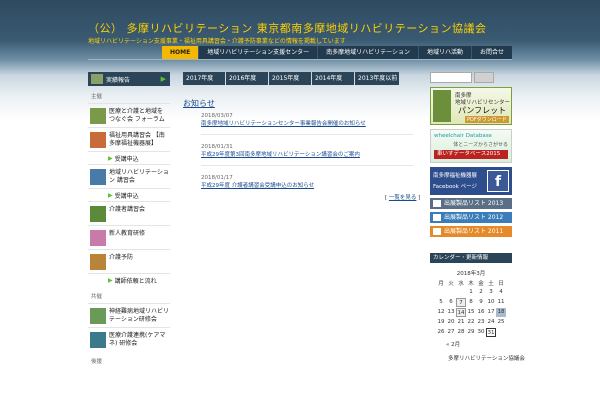  Describe the element at coordinates (247, 78) in the screenshot. I see `tab-2016: 2016年度` at that location.